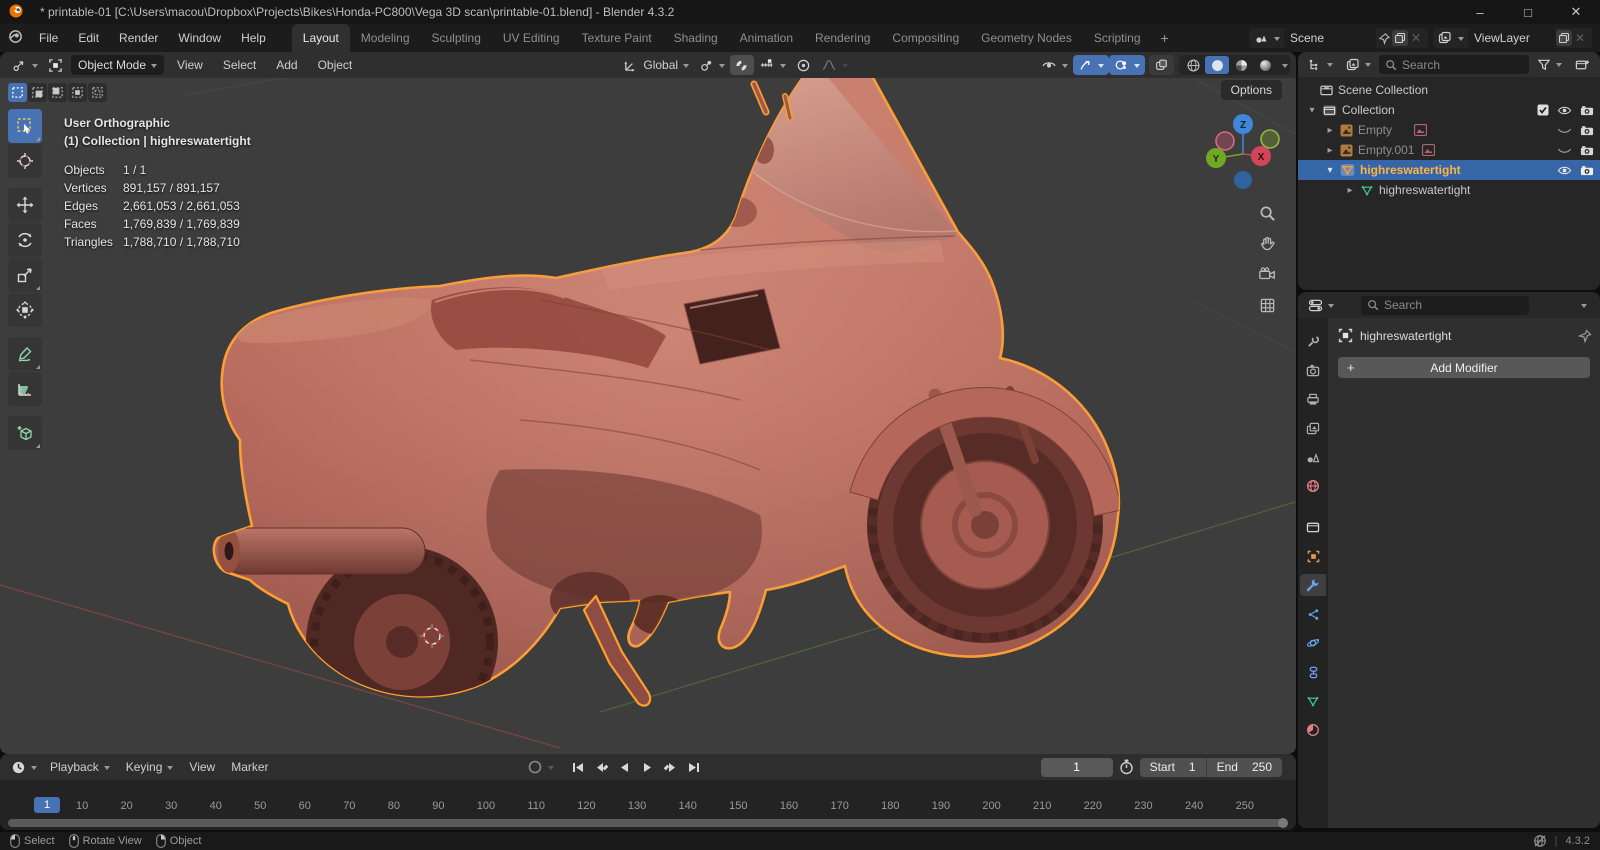 The height and width of the screenshot is (850, 1600). What do you see at coordinates (1512, 38) in the screenshot?
I see `viewlayer-selector: ViewLayer ✕` at bounding box center [1512, 38].